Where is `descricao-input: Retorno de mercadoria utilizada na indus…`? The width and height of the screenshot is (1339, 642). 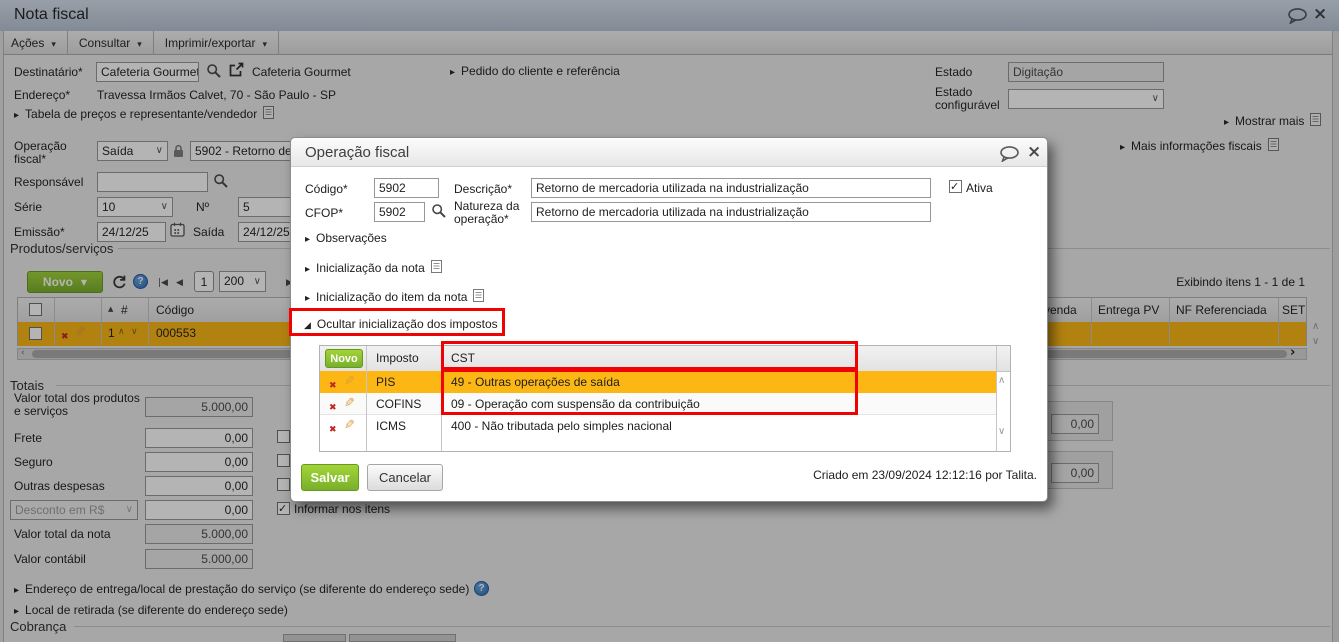
descricao-input: Retorno de mercadoria utilizada na indus… is located at coordinates (731, 188).